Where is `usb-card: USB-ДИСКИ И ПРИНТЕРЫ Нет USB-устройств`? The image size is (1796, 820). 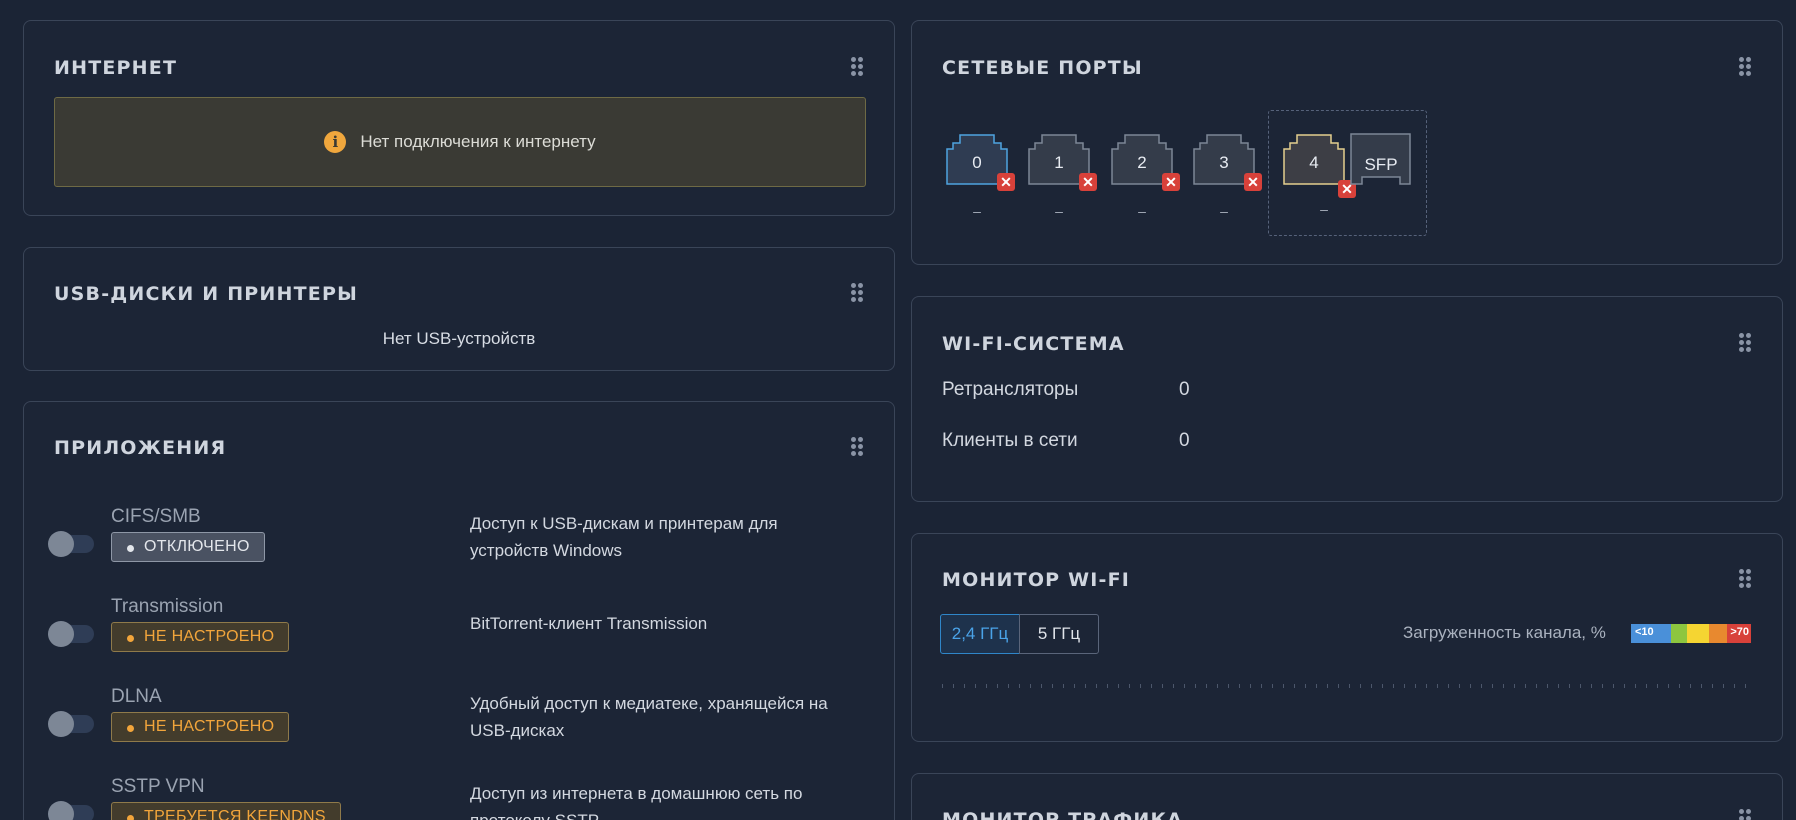 usb-card: USB-ДИСКИ И ПРИНТЕРЫ Нет USB-устройств is located at coordinates (459, 309).